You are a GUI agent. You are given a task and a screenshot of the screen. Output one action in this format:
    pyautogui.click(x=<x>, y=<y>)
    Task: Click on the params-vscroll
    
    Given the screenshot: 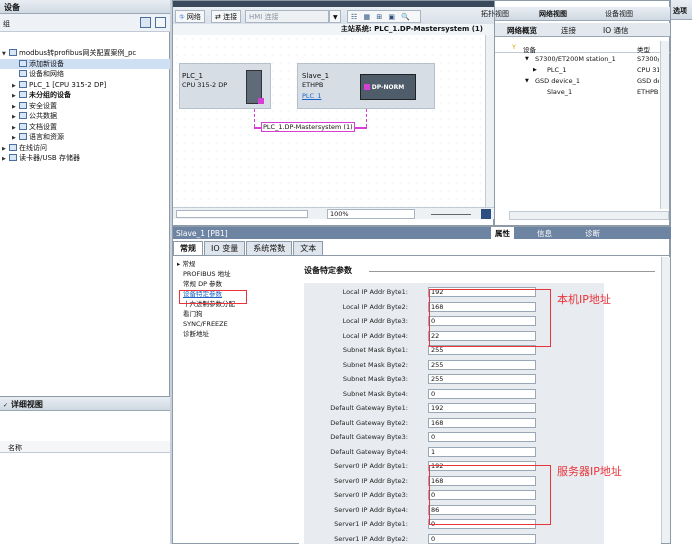 What is the action you would take?
    pyautogui.click(x=665, y=400)
    